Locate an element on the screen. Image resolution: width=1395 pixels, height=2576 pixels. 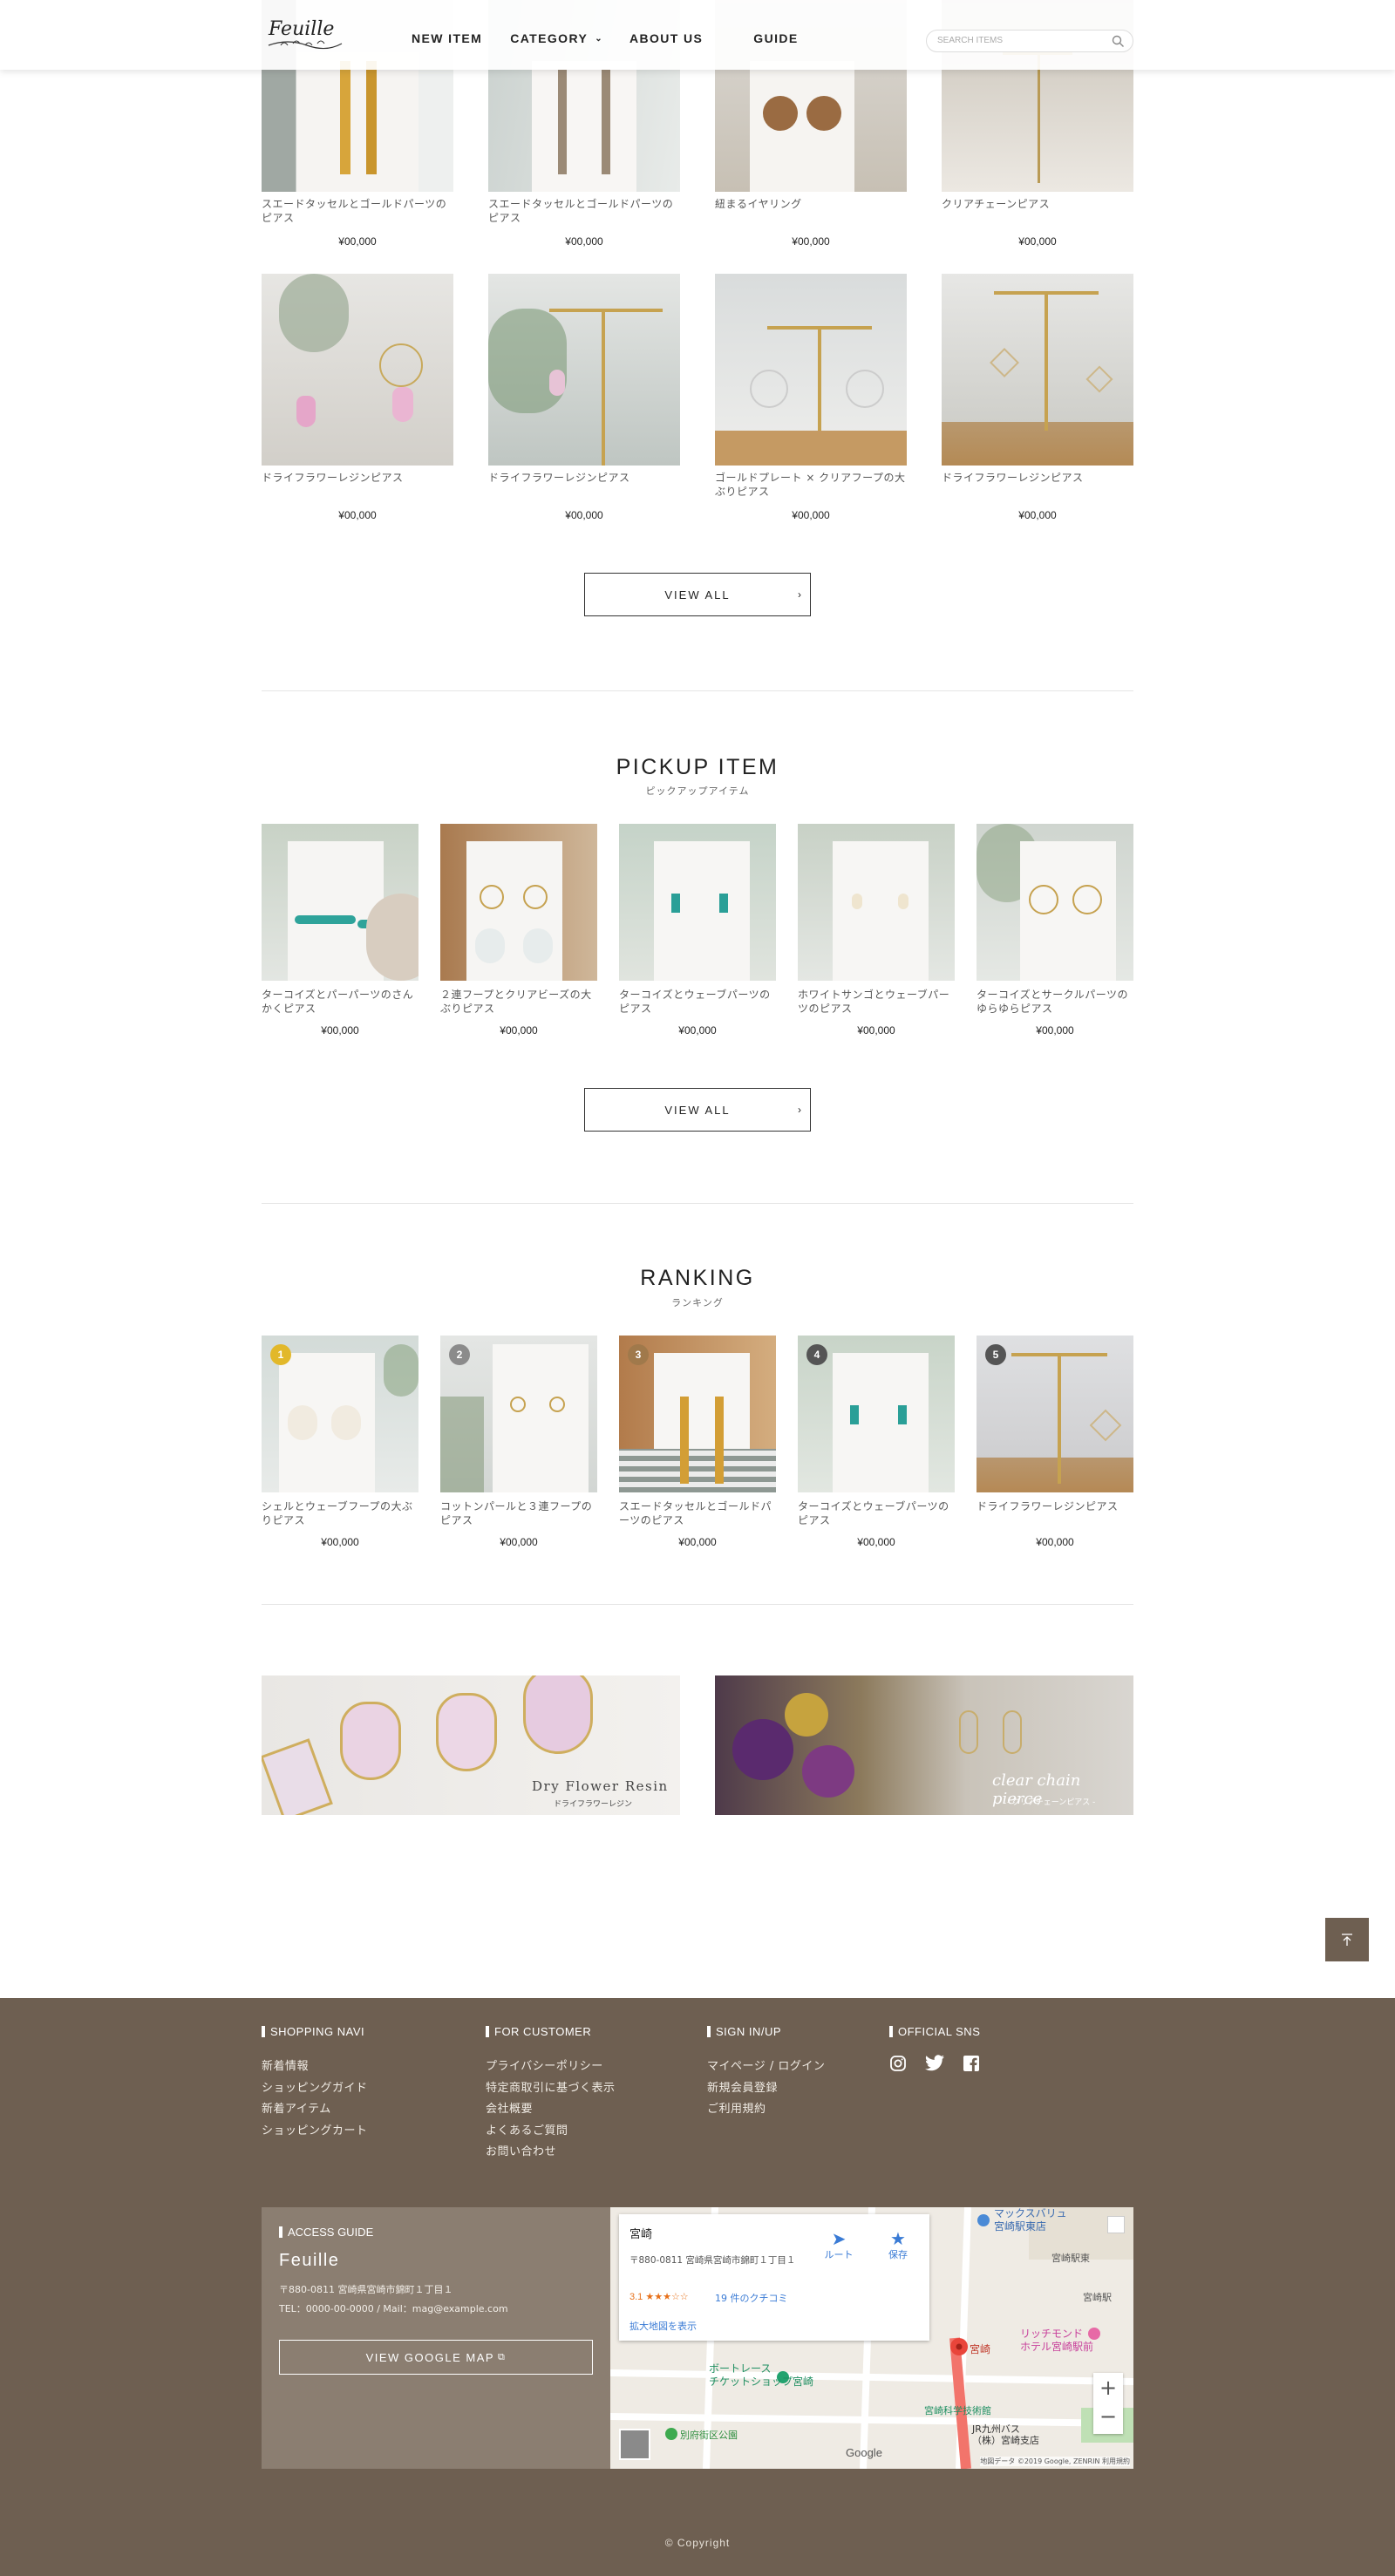
view-google-map-button: VIEW GOOGLE MAP ⧉ is located at coordinates (436, 2357).